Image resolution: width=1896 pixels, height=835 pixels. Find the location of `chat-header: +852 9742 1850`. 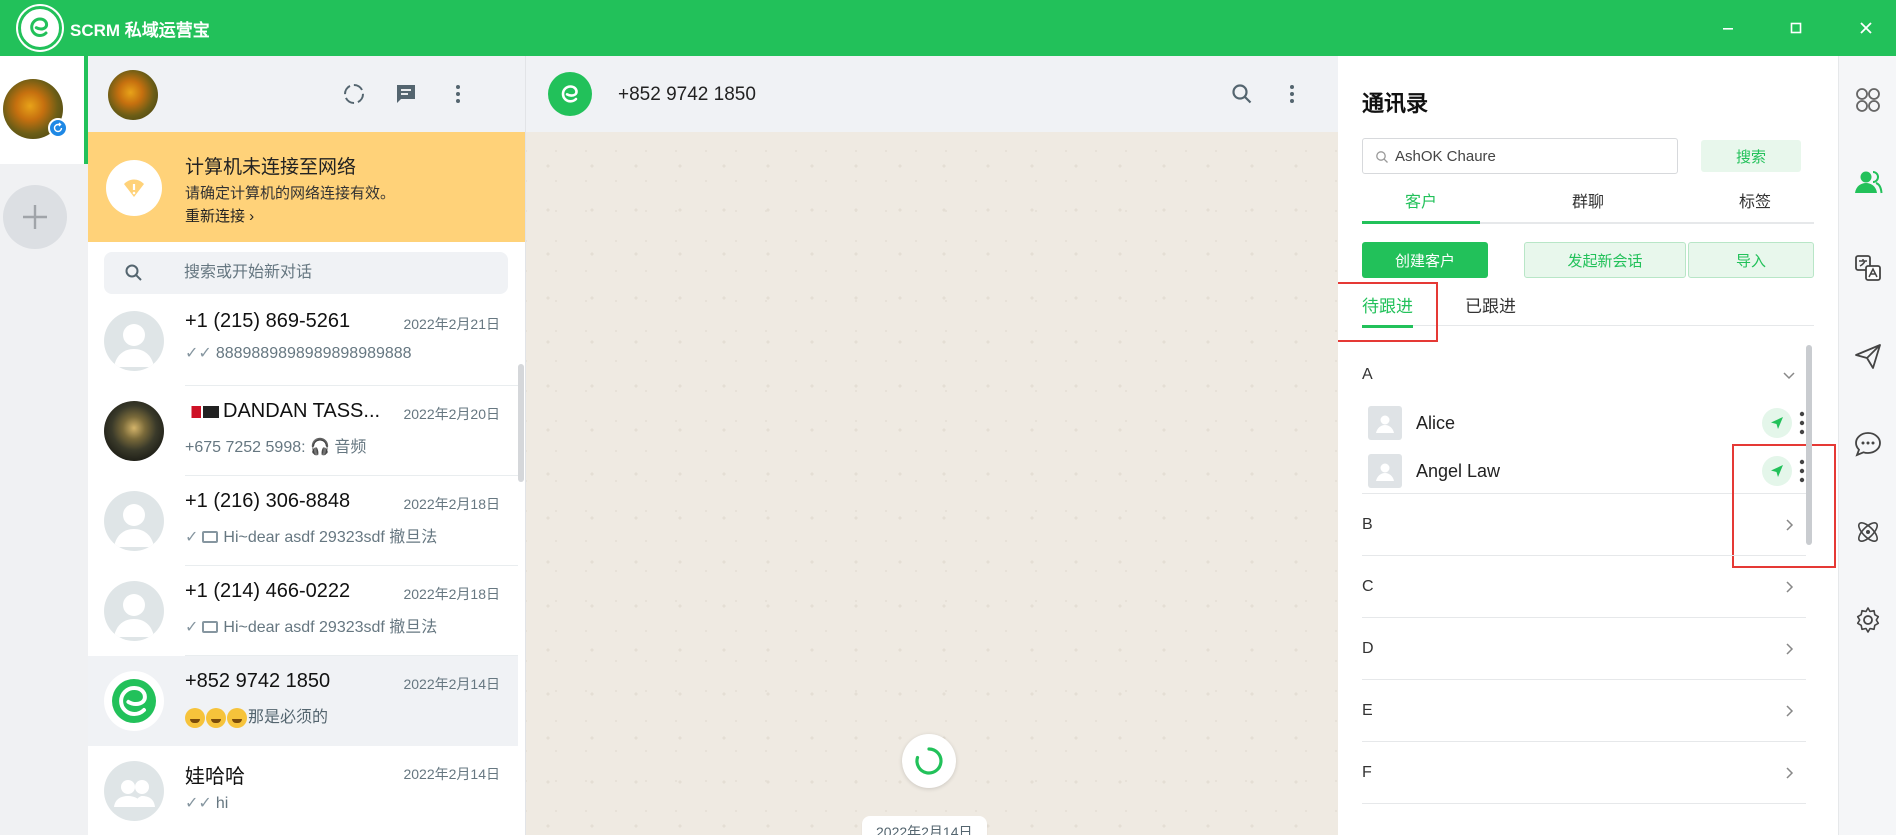

chat-header: +852 9742 1850 is located at coordinates (932, 94).